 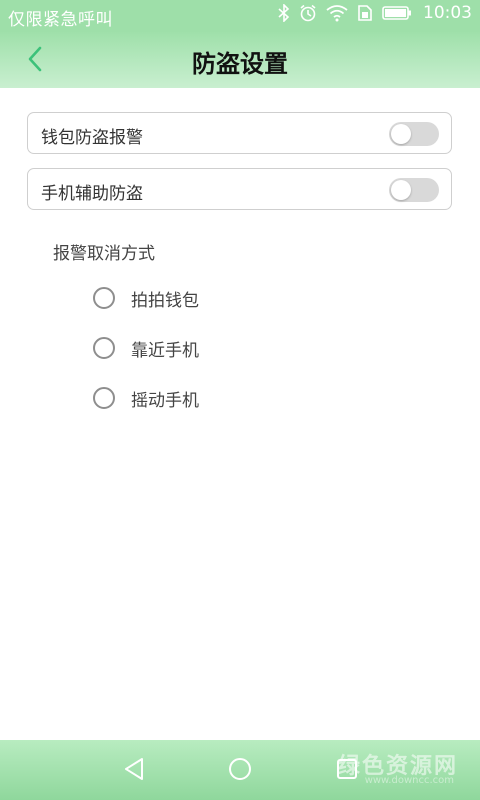 What do you see at coordinates (414, 190) in the screenshot?
I see `phone-assist-toggle` at bounding box center [414, 190].